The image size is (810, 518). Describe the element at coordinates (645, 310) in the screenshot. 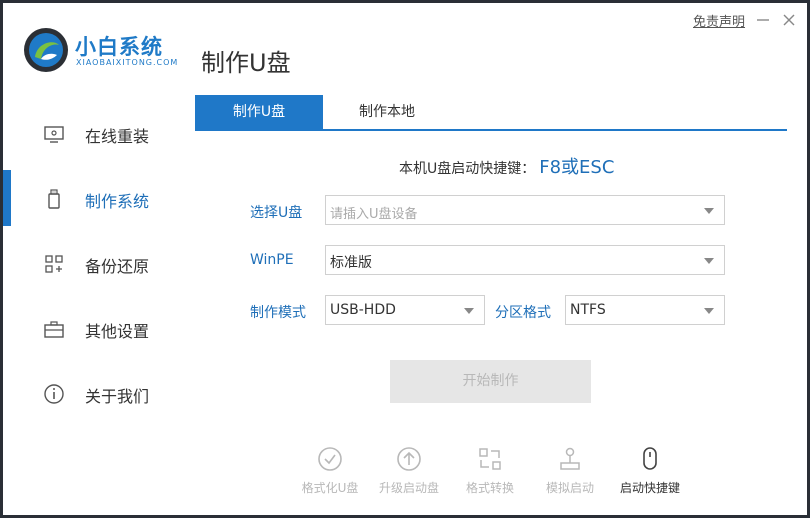

I see `partition-select: NTFS` at that location.